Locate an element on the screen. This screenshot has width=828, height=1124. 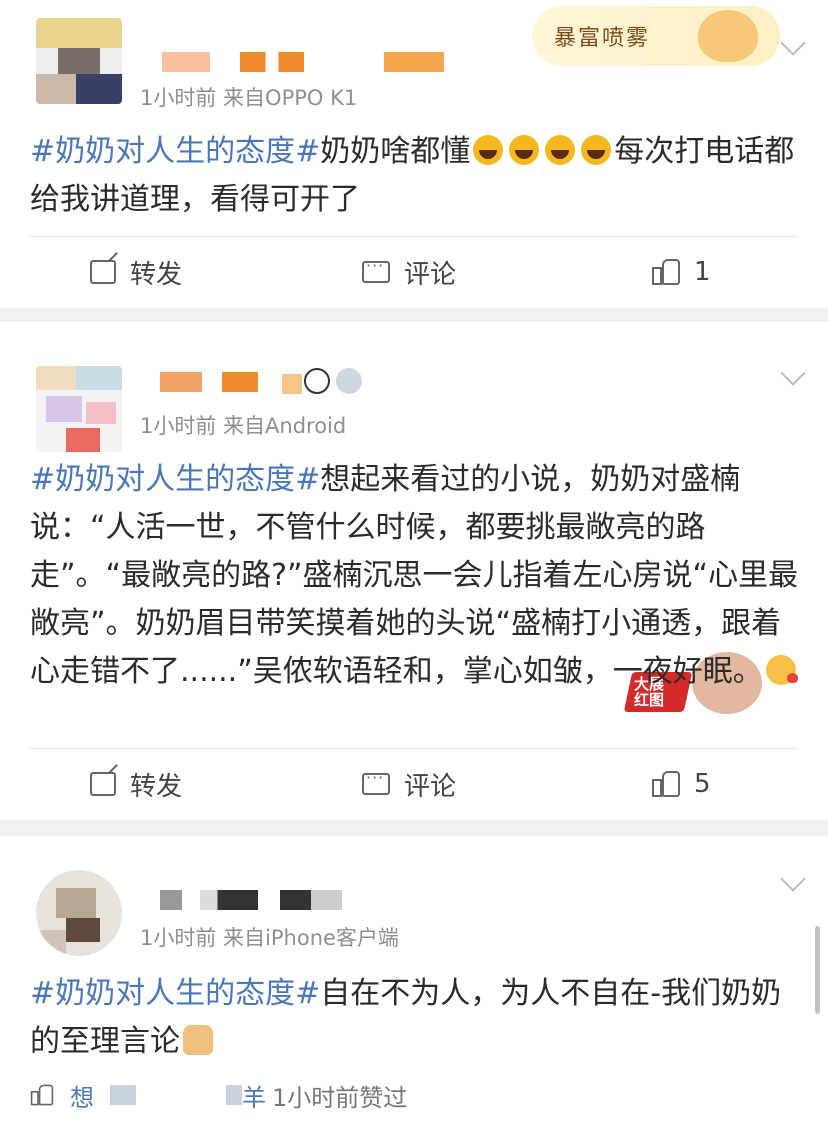
post-meta: 1小时前 来自Android is located at coordinates (243, 426).